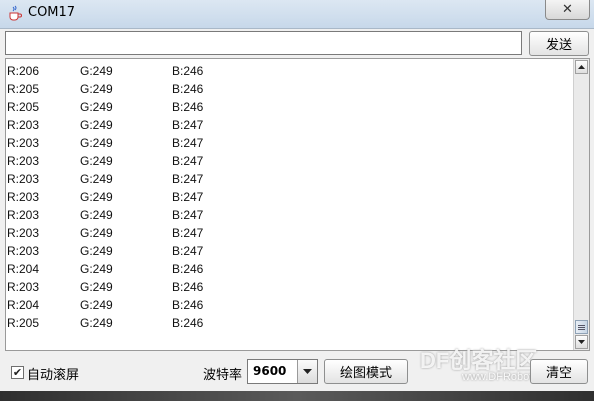  Describe the element at coordinates (52, 12) in the screenshot. I see `window-title: COM17` at that location.